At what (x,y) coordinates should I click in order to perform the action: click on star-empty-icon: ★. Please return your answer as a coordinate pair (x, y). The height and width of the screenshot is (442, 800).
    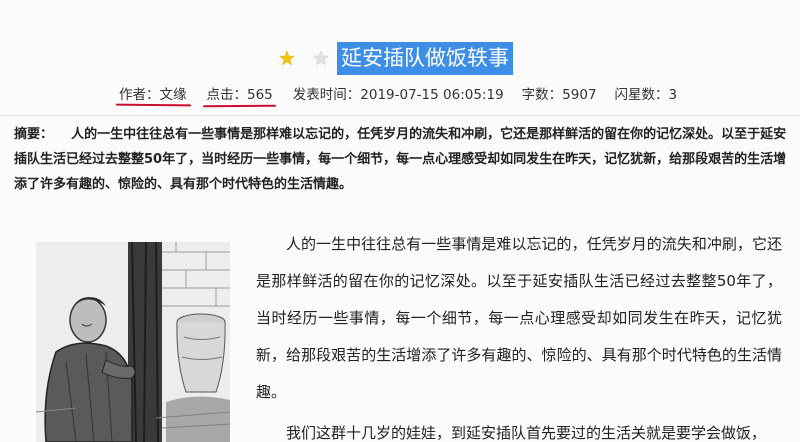
    Looking at the image, I should click on (321, 58).